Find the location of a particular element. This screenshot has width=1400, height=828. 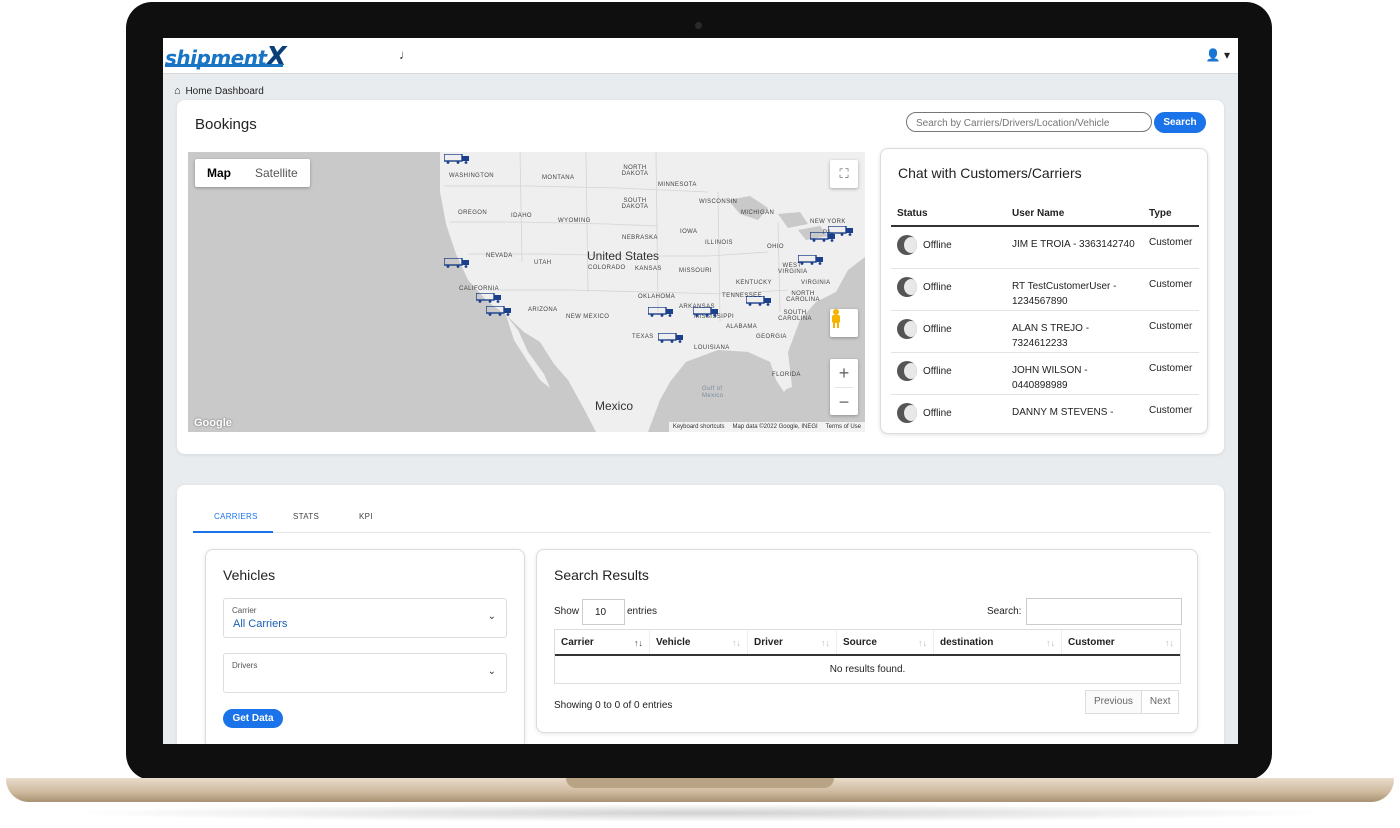

map-type-satellite: Satellite is located at coordinates (276, 173).